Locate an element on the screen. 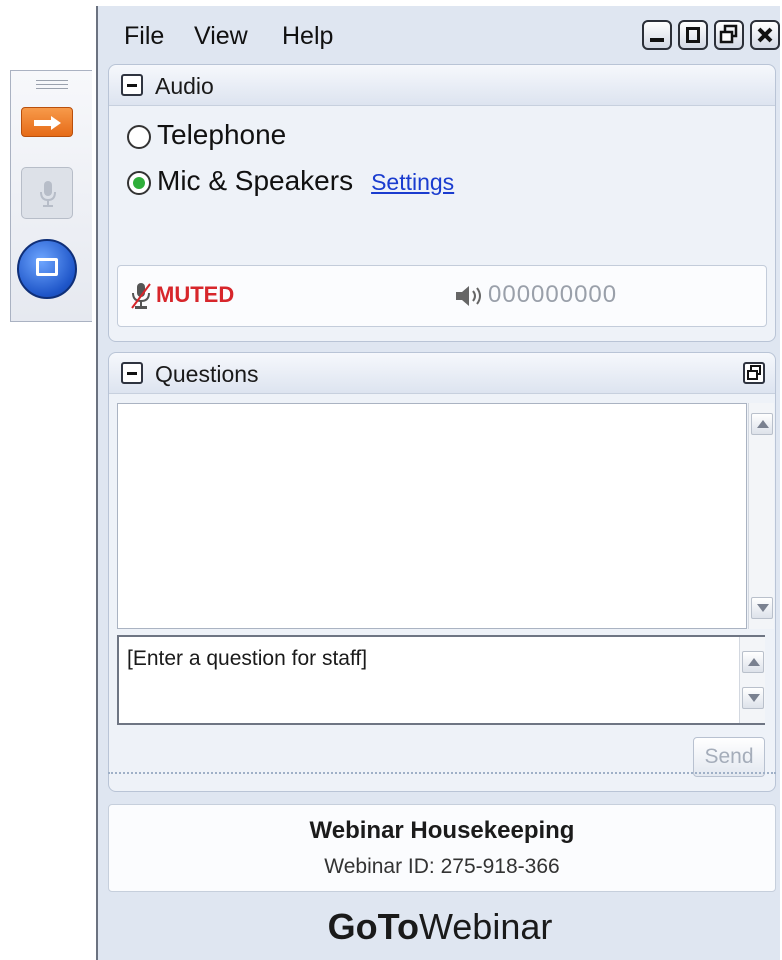 The image size is (782, 960). screen-icon is located at coordinates (47, 267).